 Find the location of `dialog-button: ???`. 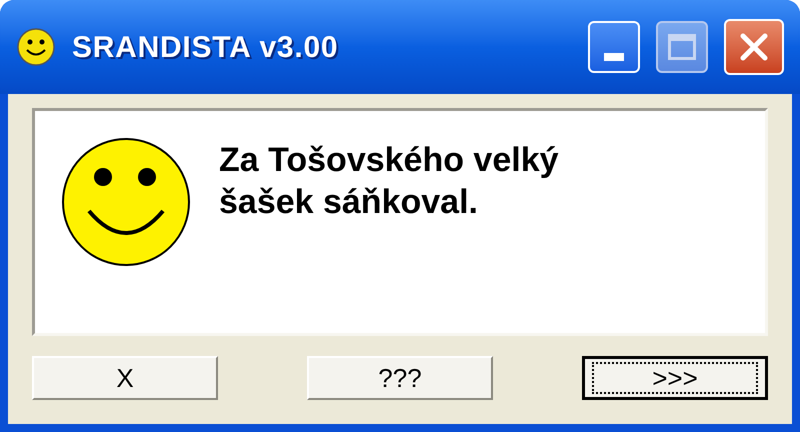

dialog-button: ??? is located at coordinates (400, 378).